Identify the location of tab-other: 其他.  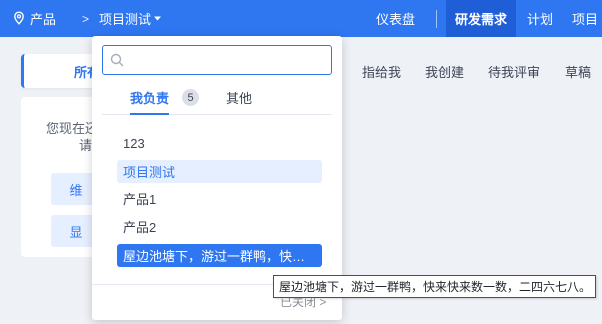
(239, 97).